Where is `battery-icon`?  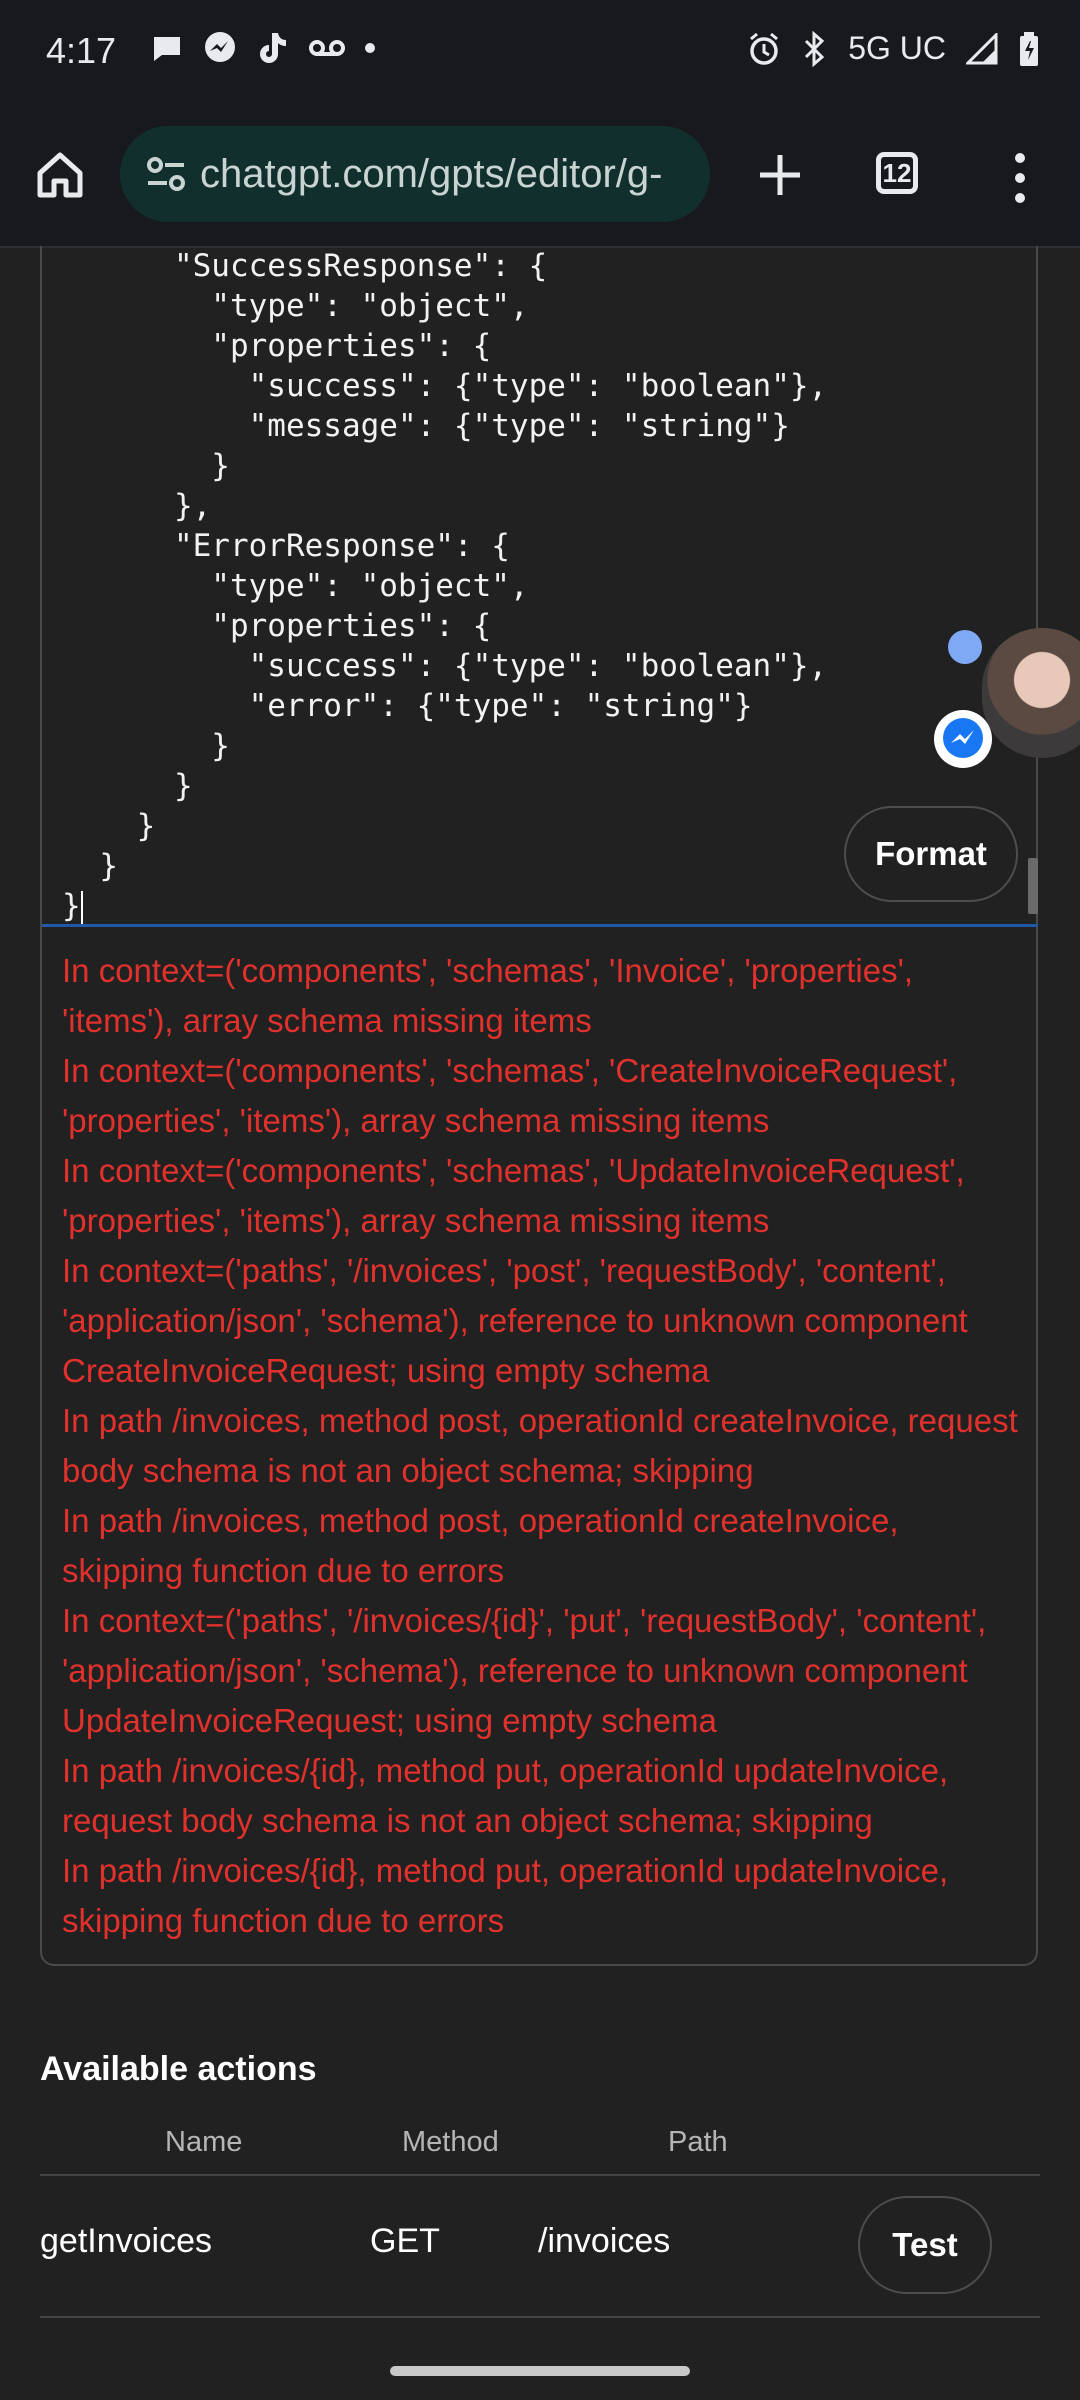
battery-icon is located at coordinates (1029, 49).